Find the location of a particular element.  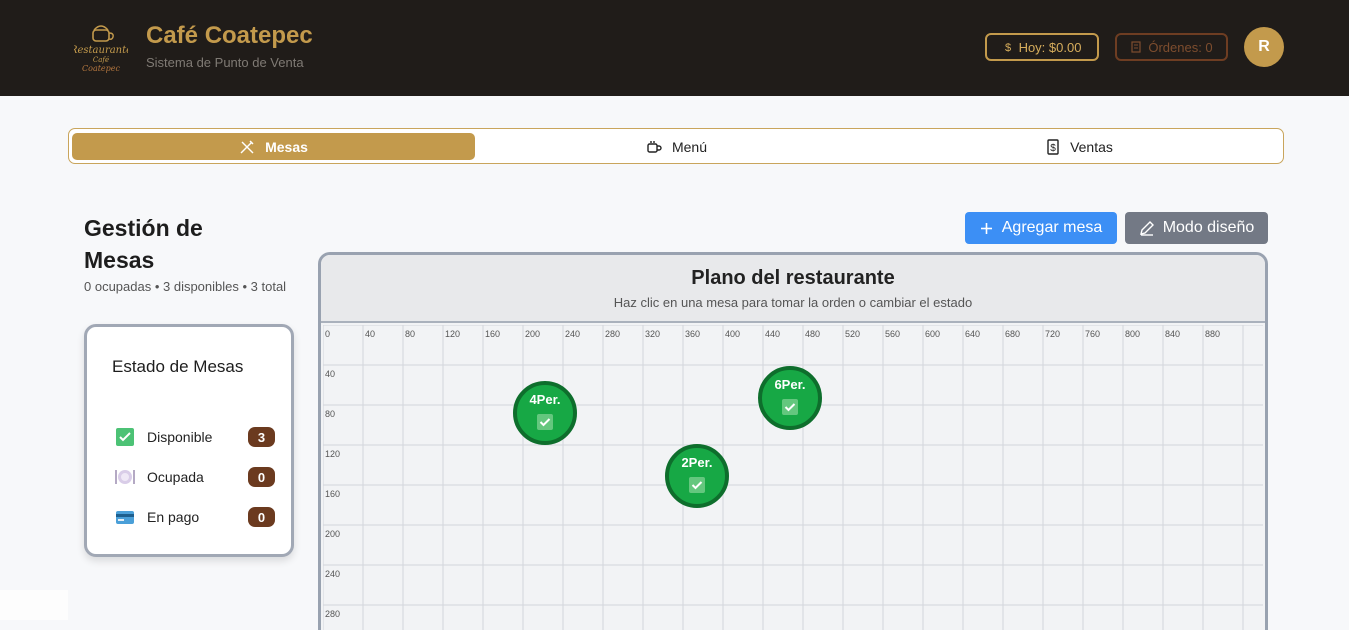

today-sales-badge: $ Hoy: $0.00 is located at coordinates (1042, 47).